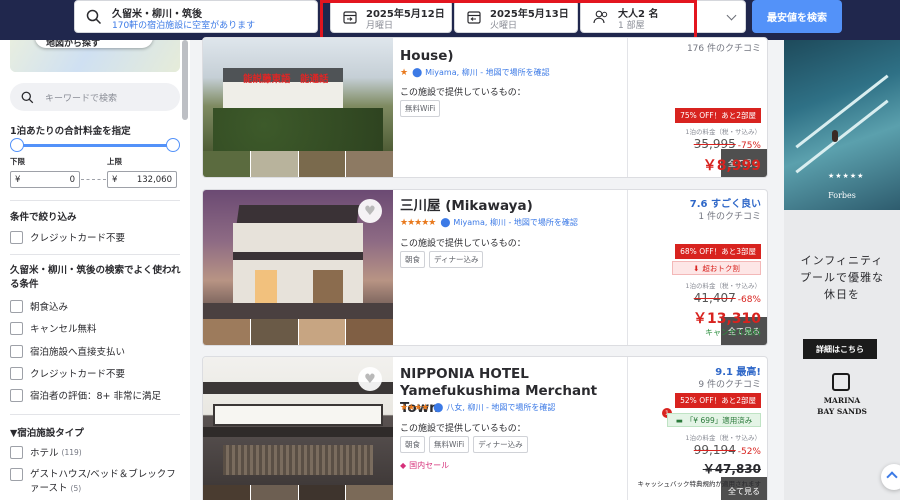 The height and width of the screenshot is (500, 900). What do you see at coordinates (70, 131) in the screenshot?
I see `price-filter-title: 1泊あたりの合計料金を指定` at bounding box center [70, 131].